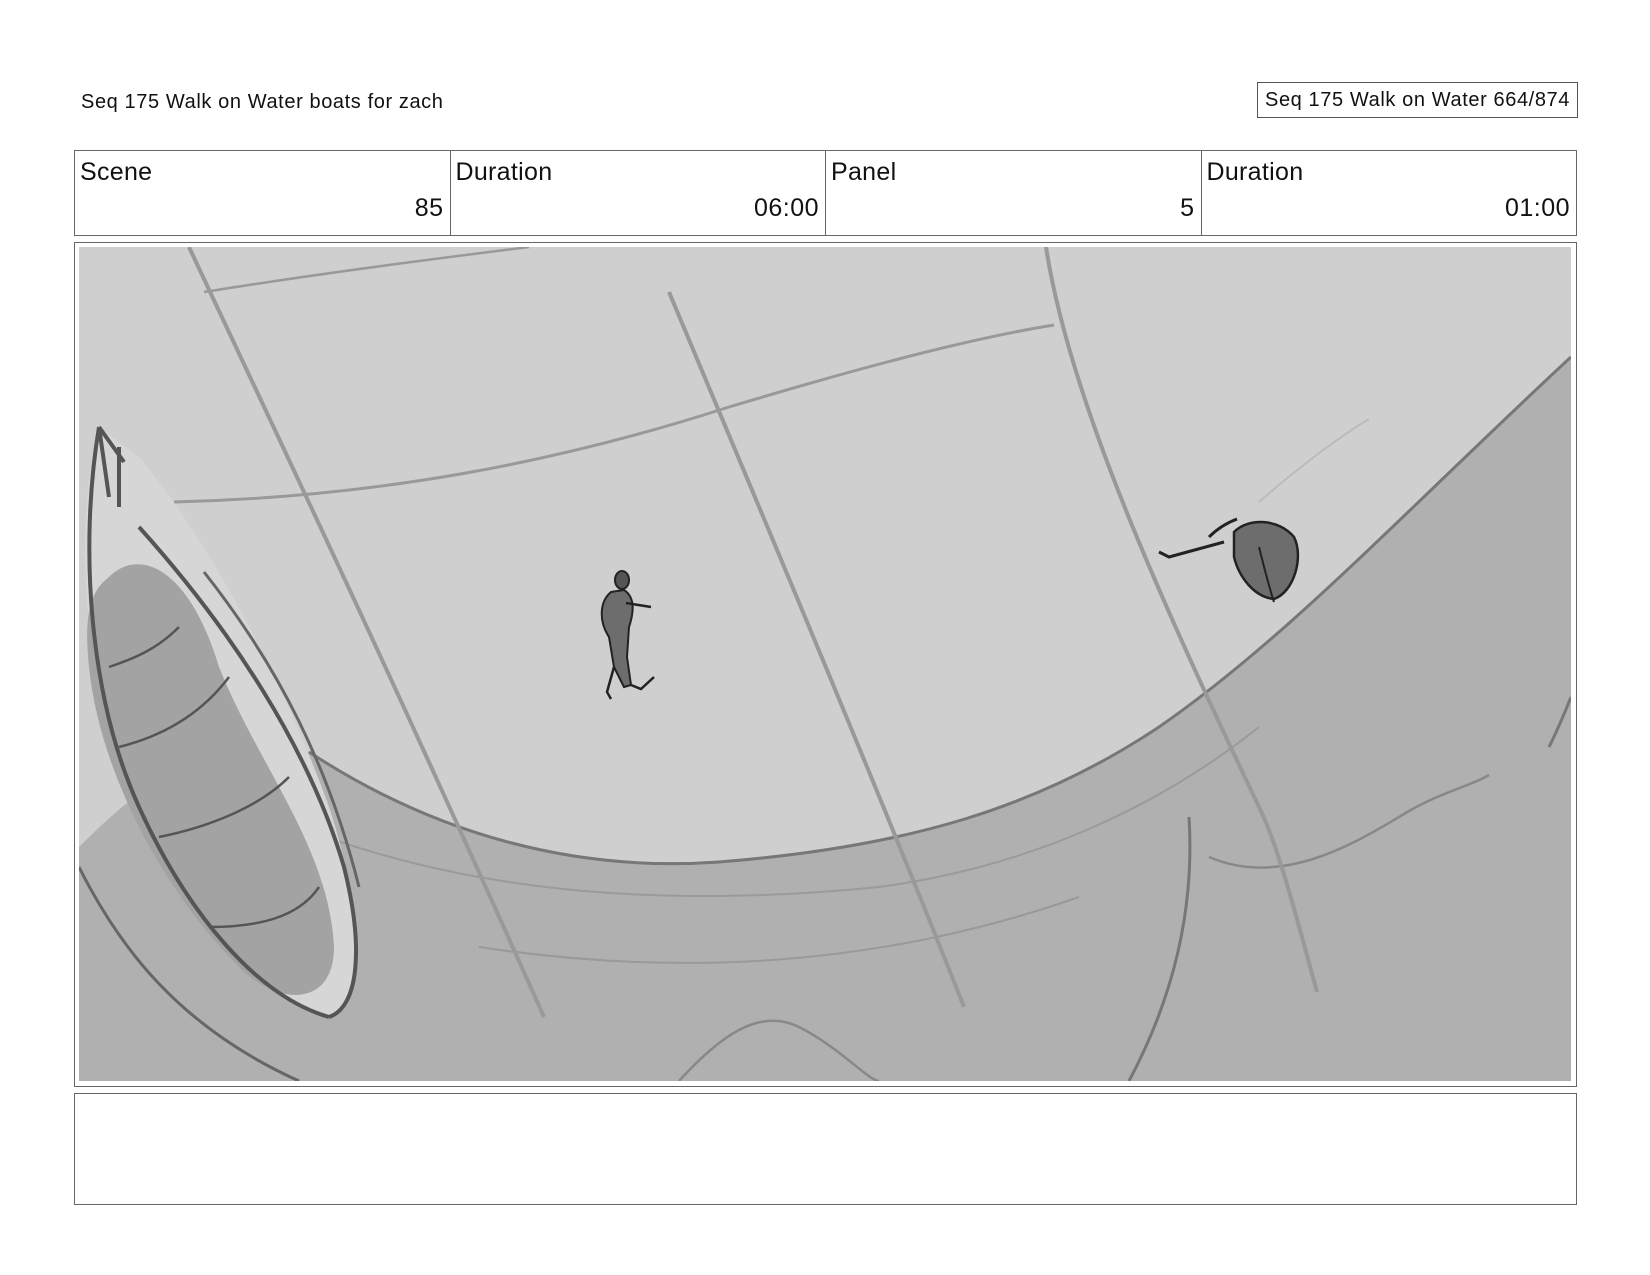 The width and height of the screenshot is (1650, 1275). Describe the element at coordinates (429, 208) in the screenshot. I see `scene-value: 85` at that location.